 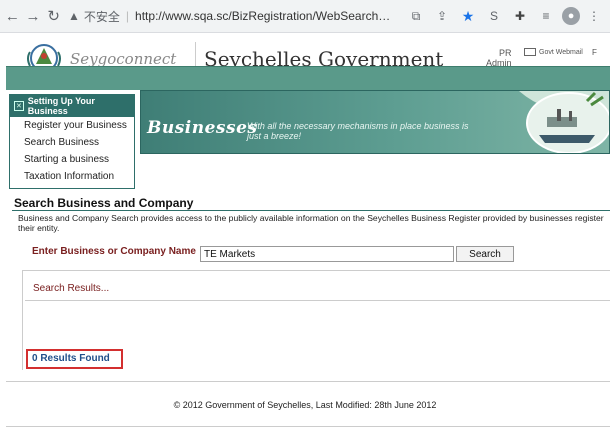 What do you see at coordinates (442, 16) in the screenshot?
I see `share-icon: ⇪` at bounding box center [442, 16].